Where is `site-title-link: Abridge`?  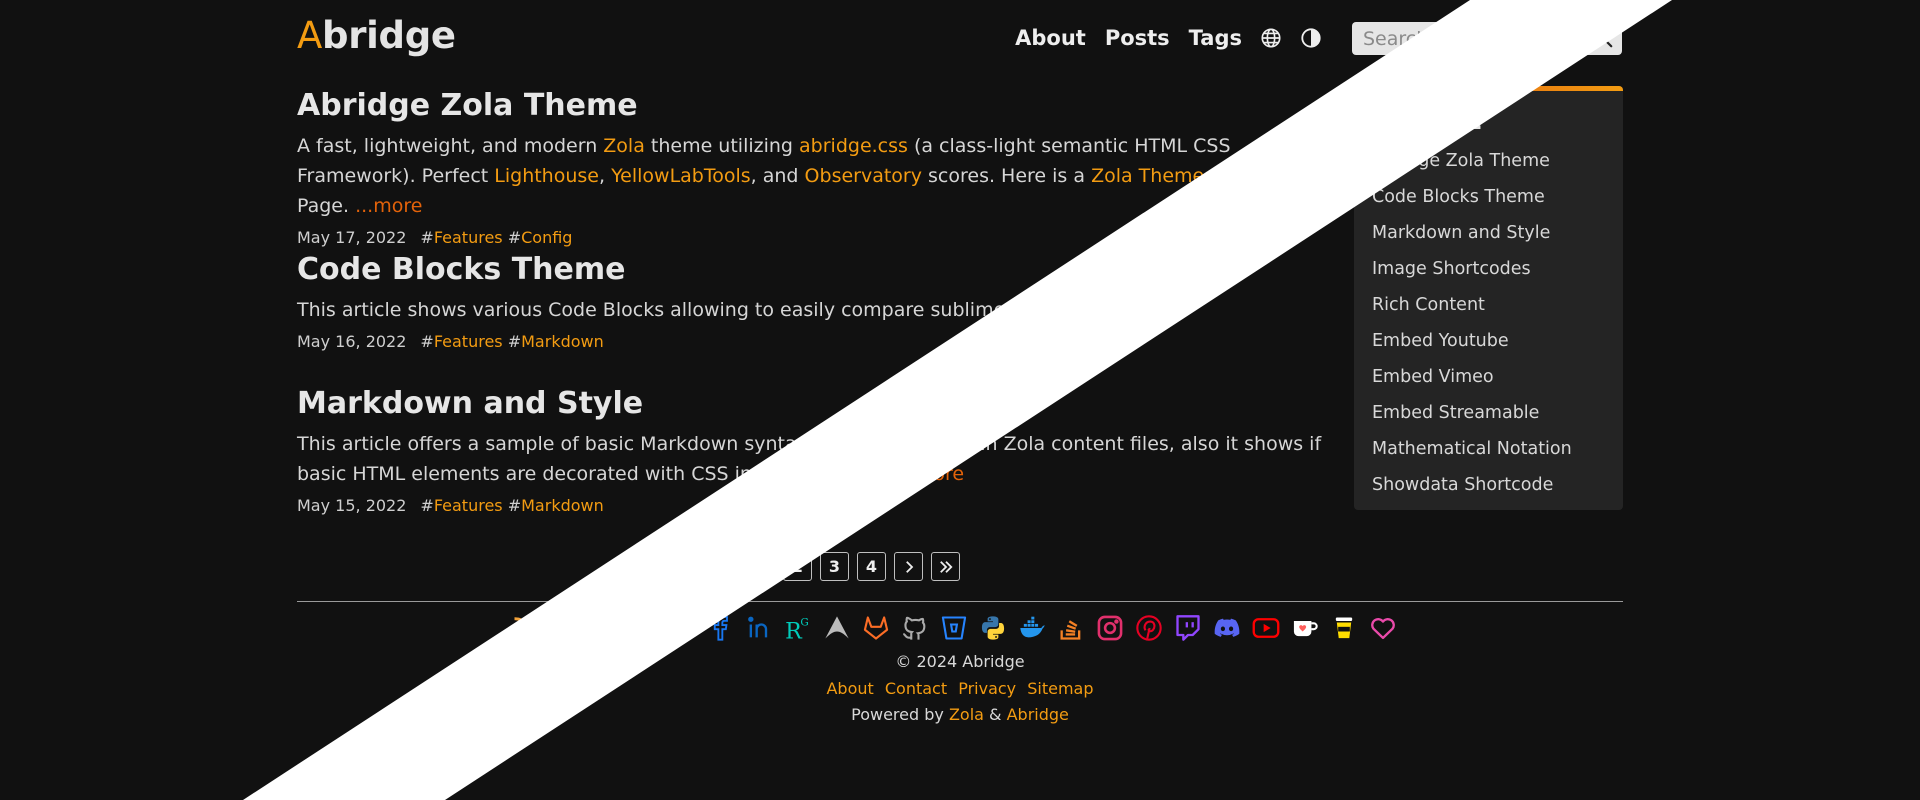 site-title-link: Abridge is located at coordinates (376, 35).